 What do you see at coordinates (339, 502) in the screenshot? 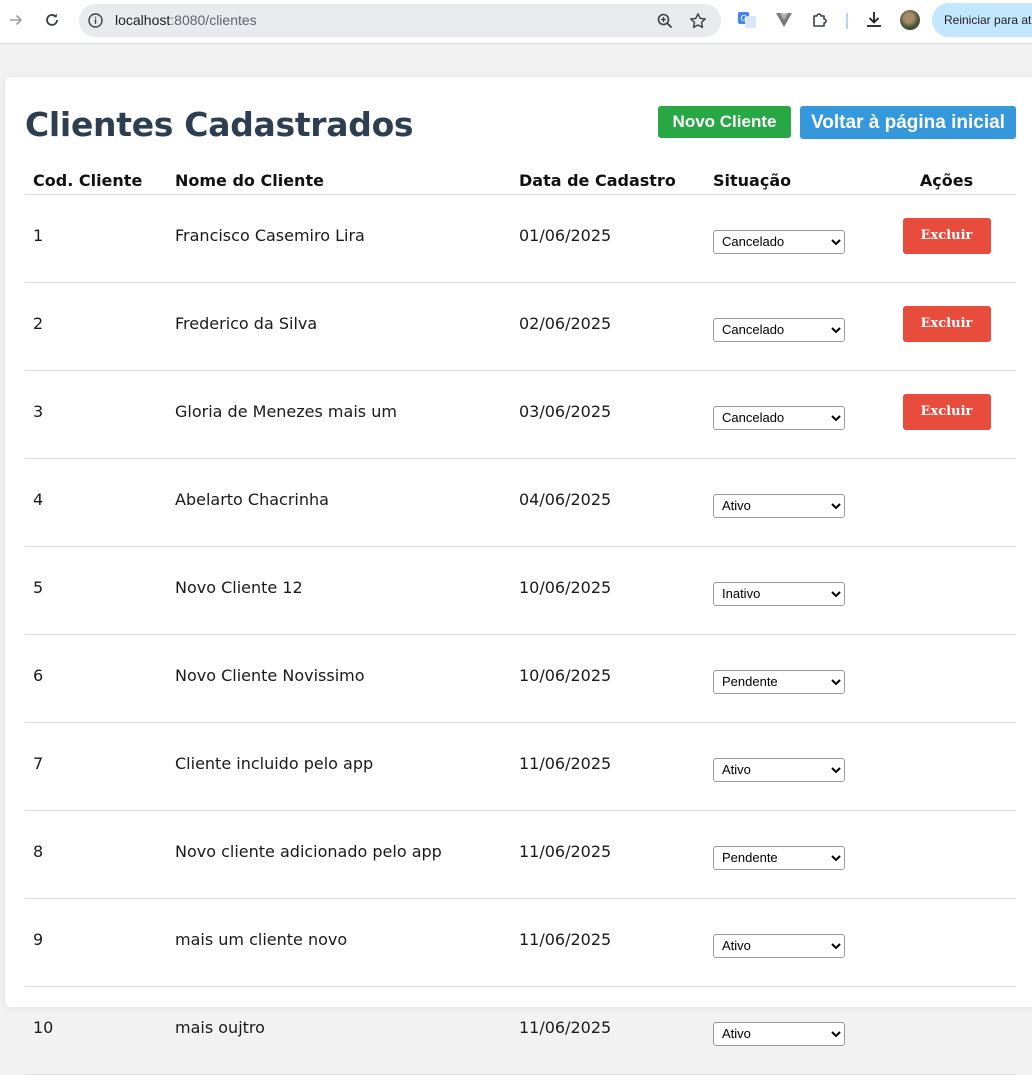
I see `cell-client-name: Abelarto Chacrinha` at bounding box center [339, 502].